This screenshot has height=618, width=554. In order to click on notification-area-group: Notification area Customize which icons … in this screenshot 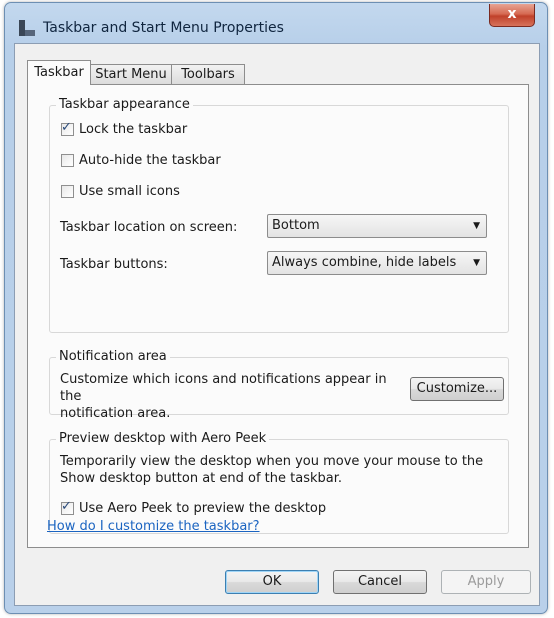, I will do `click(279, 385)`.